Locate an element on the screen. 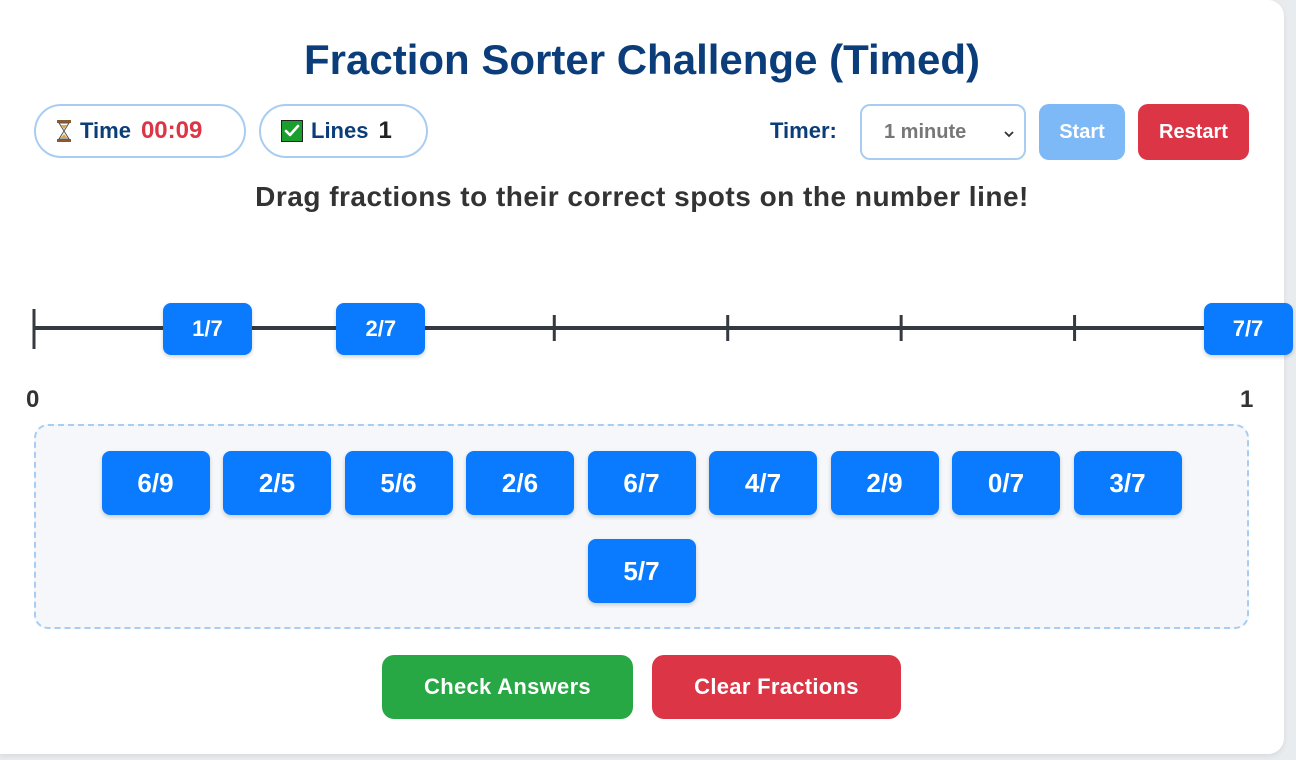  number-line-start-label: 0 is located at coordinates (33, 399).